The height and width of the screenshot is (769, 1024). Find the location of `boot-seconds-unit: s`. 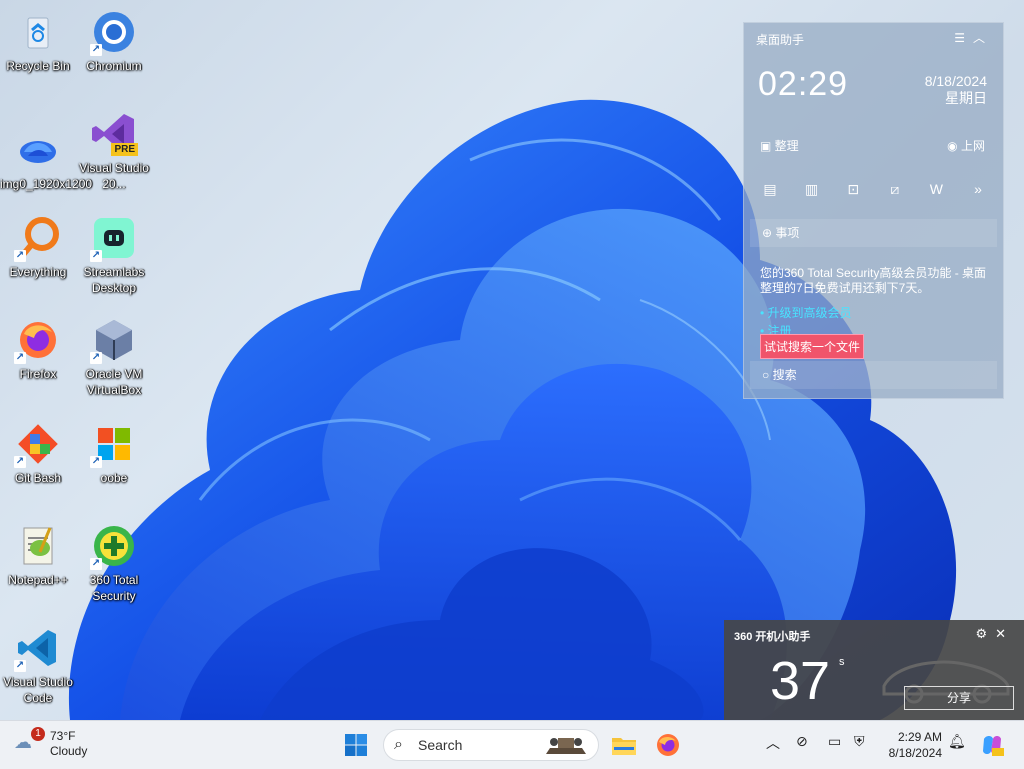

boot-seconds-unit: s is located at coordinates (842, 662).